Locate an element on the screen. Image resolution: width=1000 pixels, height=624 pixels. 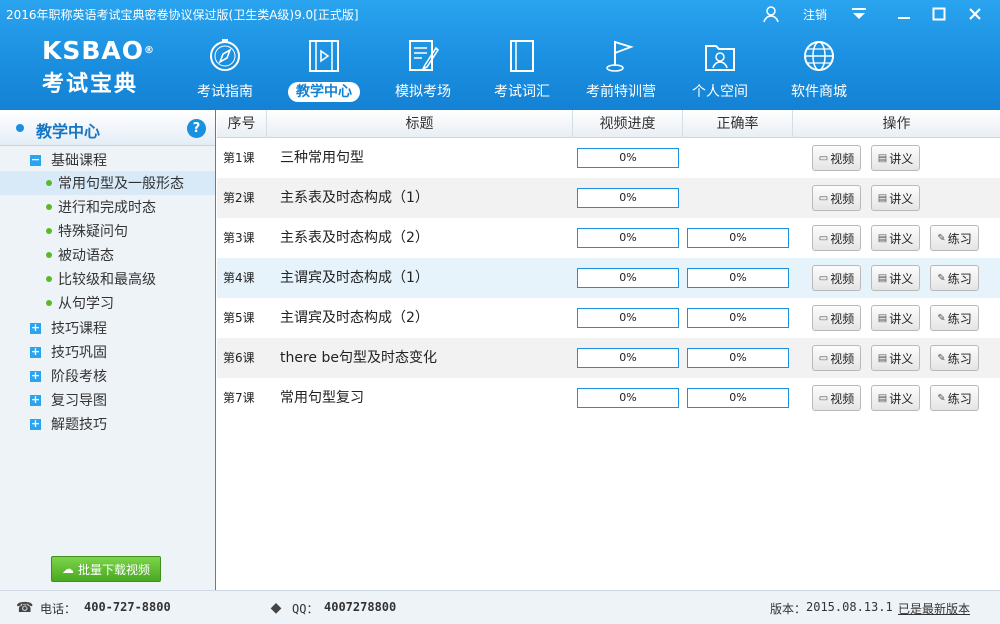
tree-leaf: 进行和完成时态 is located at coordinates (107, 207).